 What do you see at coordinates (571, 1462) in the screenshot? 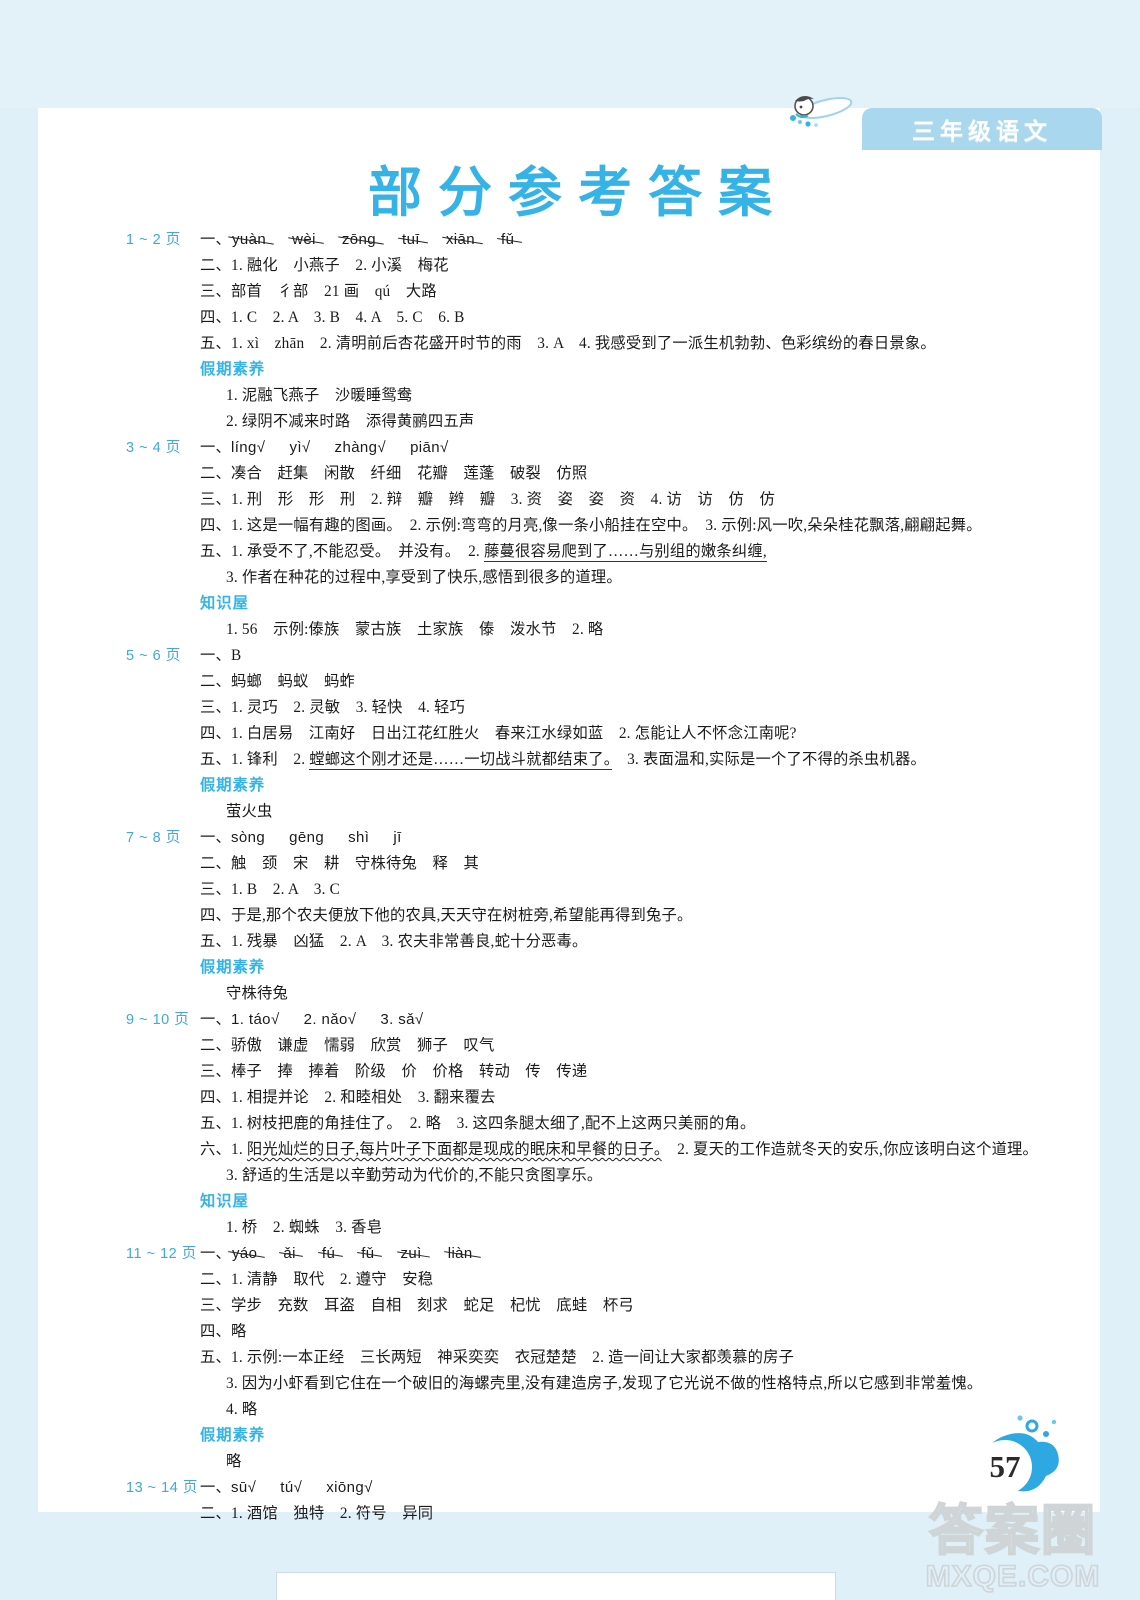
I see `answer-line: 略` at bounding box center [571, 1462].